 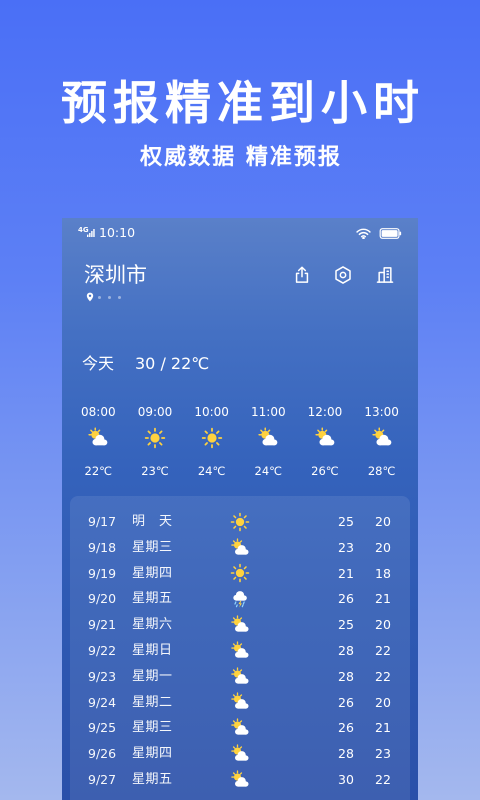 What do you see at coordinates (385, 275) in the screenshot?
I see `city-manage-icon` at bounding box center [385, 275].